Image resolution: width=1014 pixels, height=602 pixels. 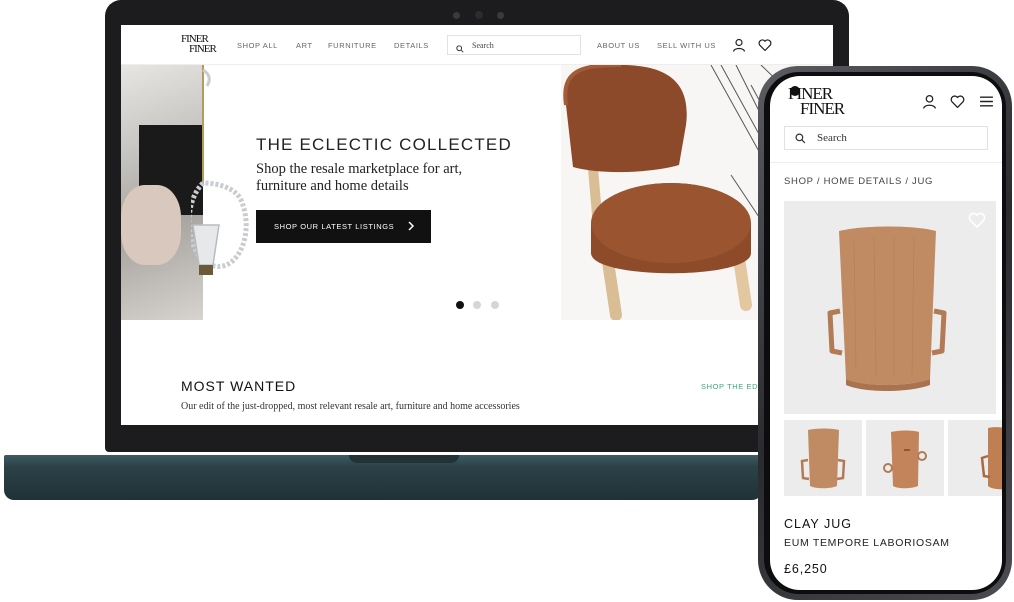 I want to click on shop-the-edit-link: SHOP THE ED, so click(x=729, y=386).